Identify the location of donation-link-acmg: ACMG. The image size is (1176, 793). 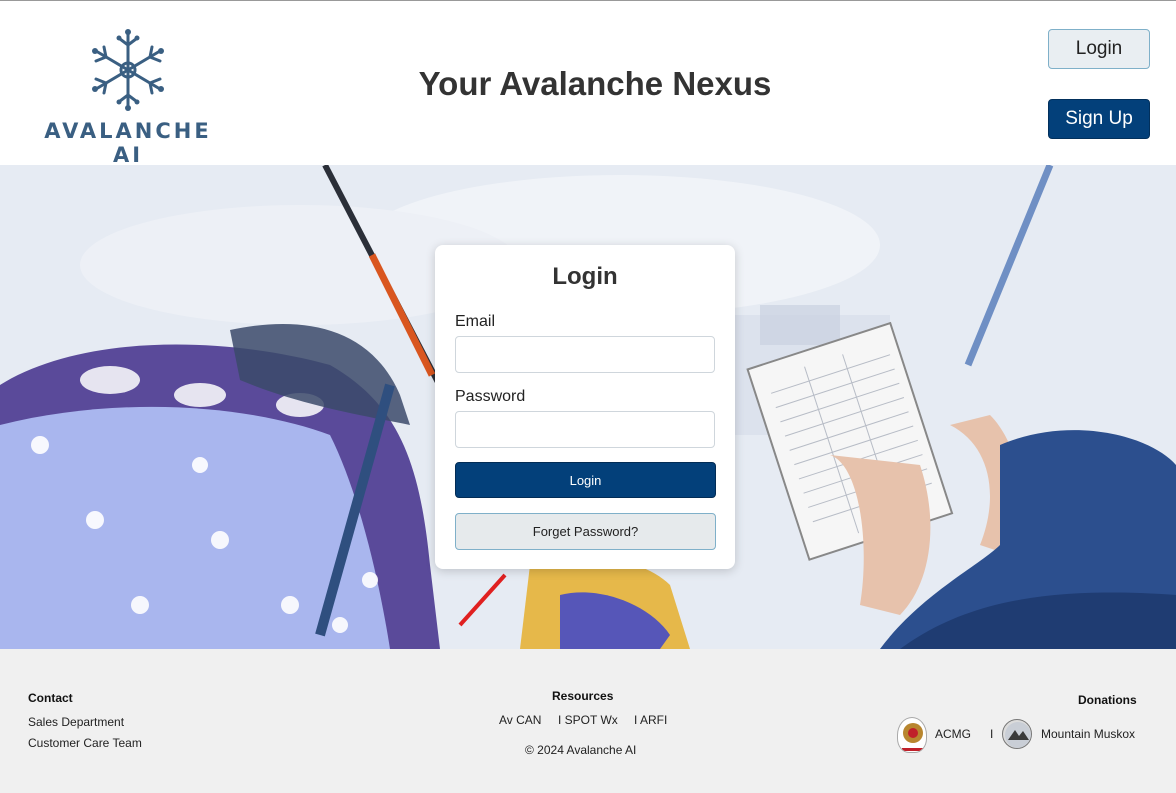
(953, 734).